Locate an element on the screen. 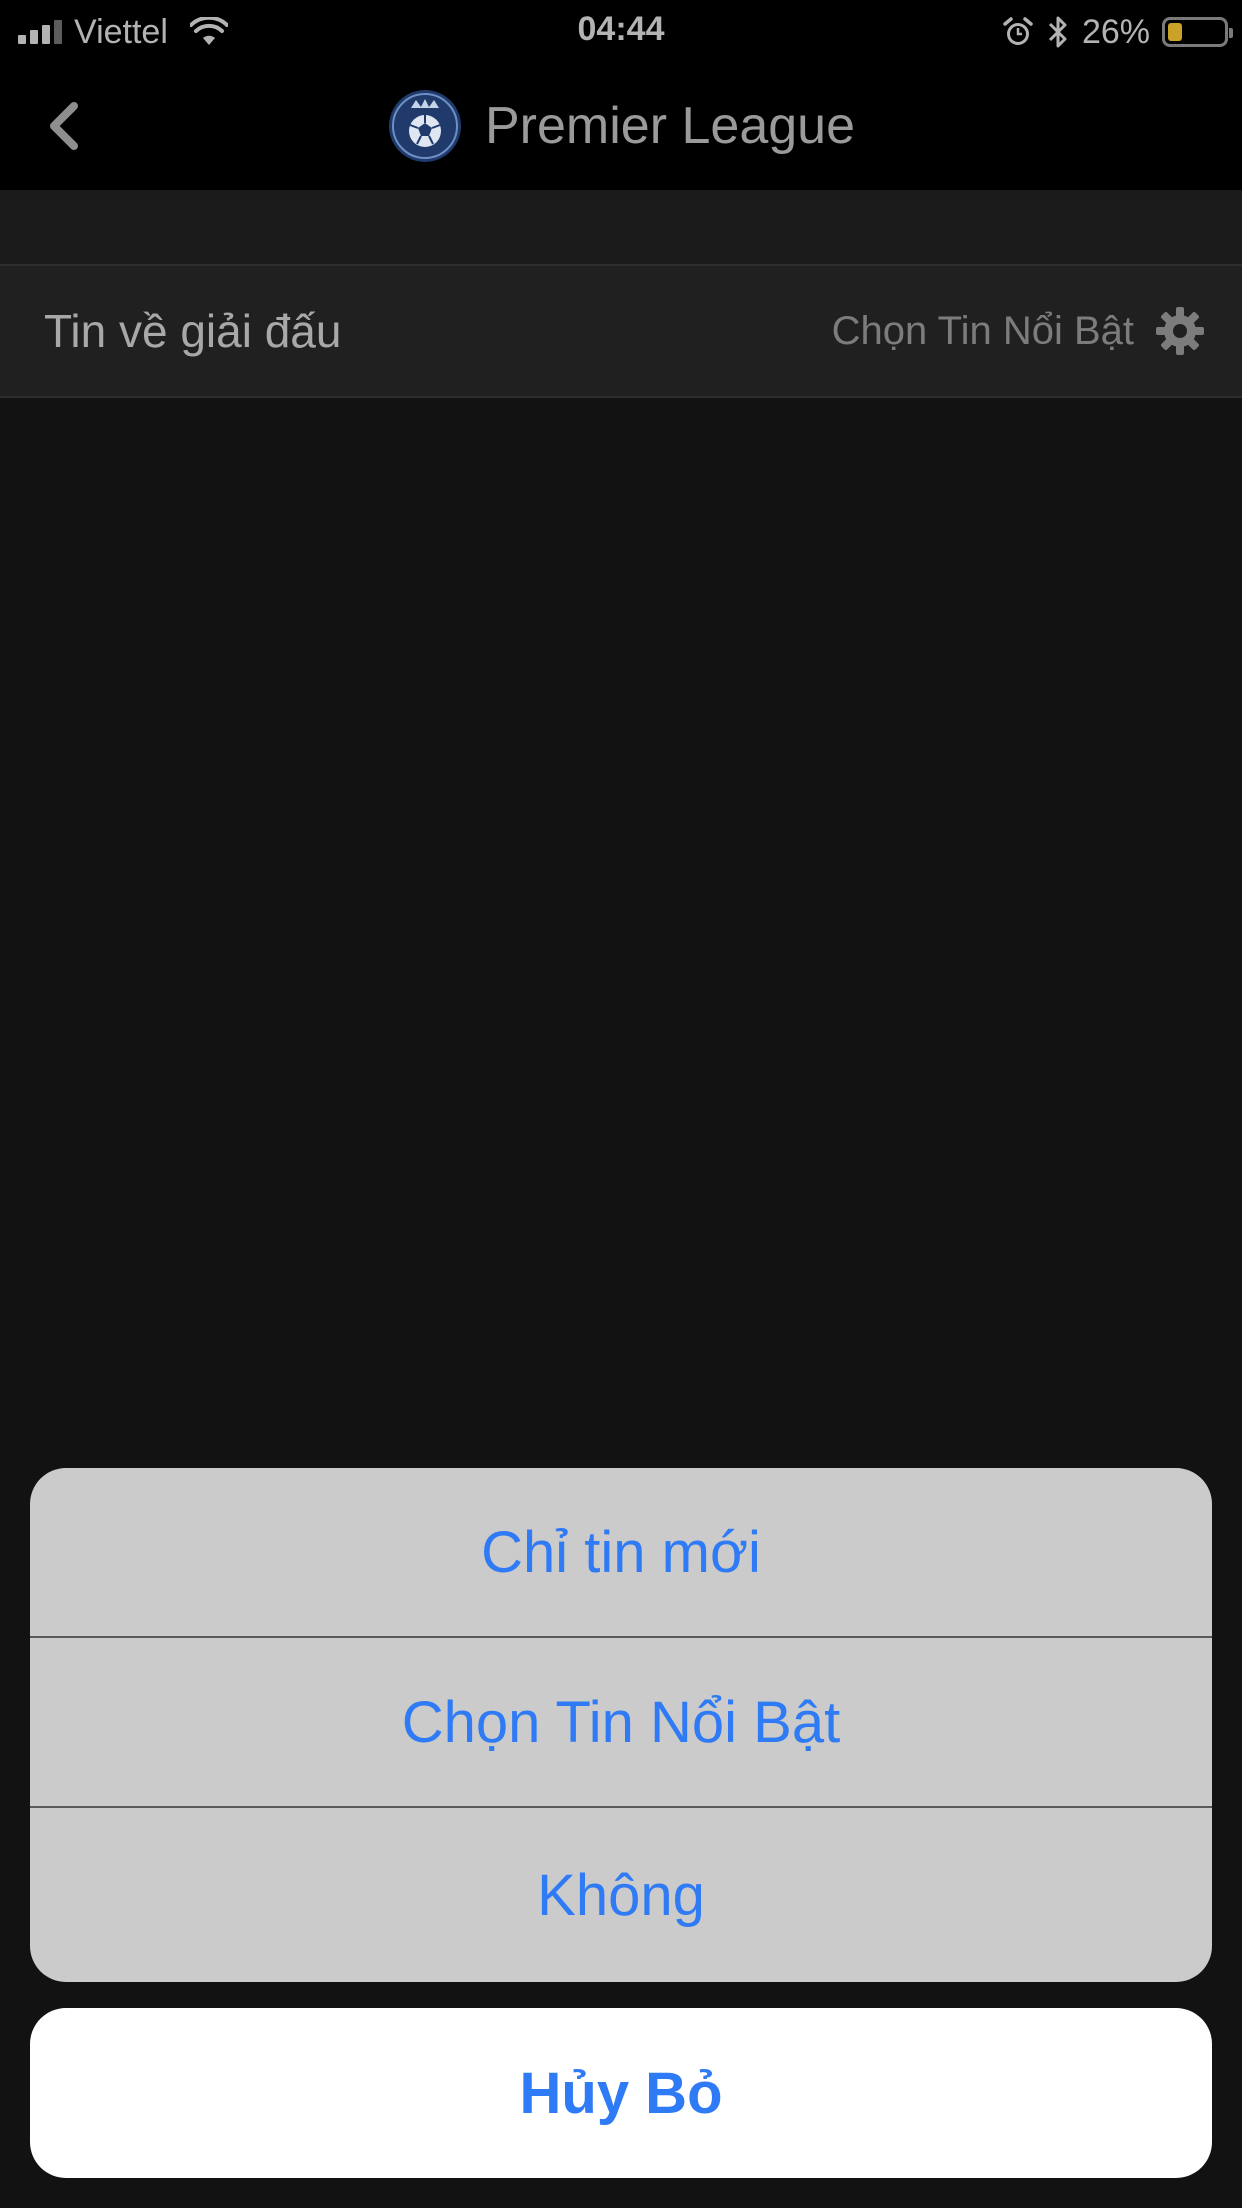 Image resolution: width=1242 pixels, height=2208 pixels. highlight-settings-button: Chọn Tin Nổi Bật is located at coordinates (1019, 331).